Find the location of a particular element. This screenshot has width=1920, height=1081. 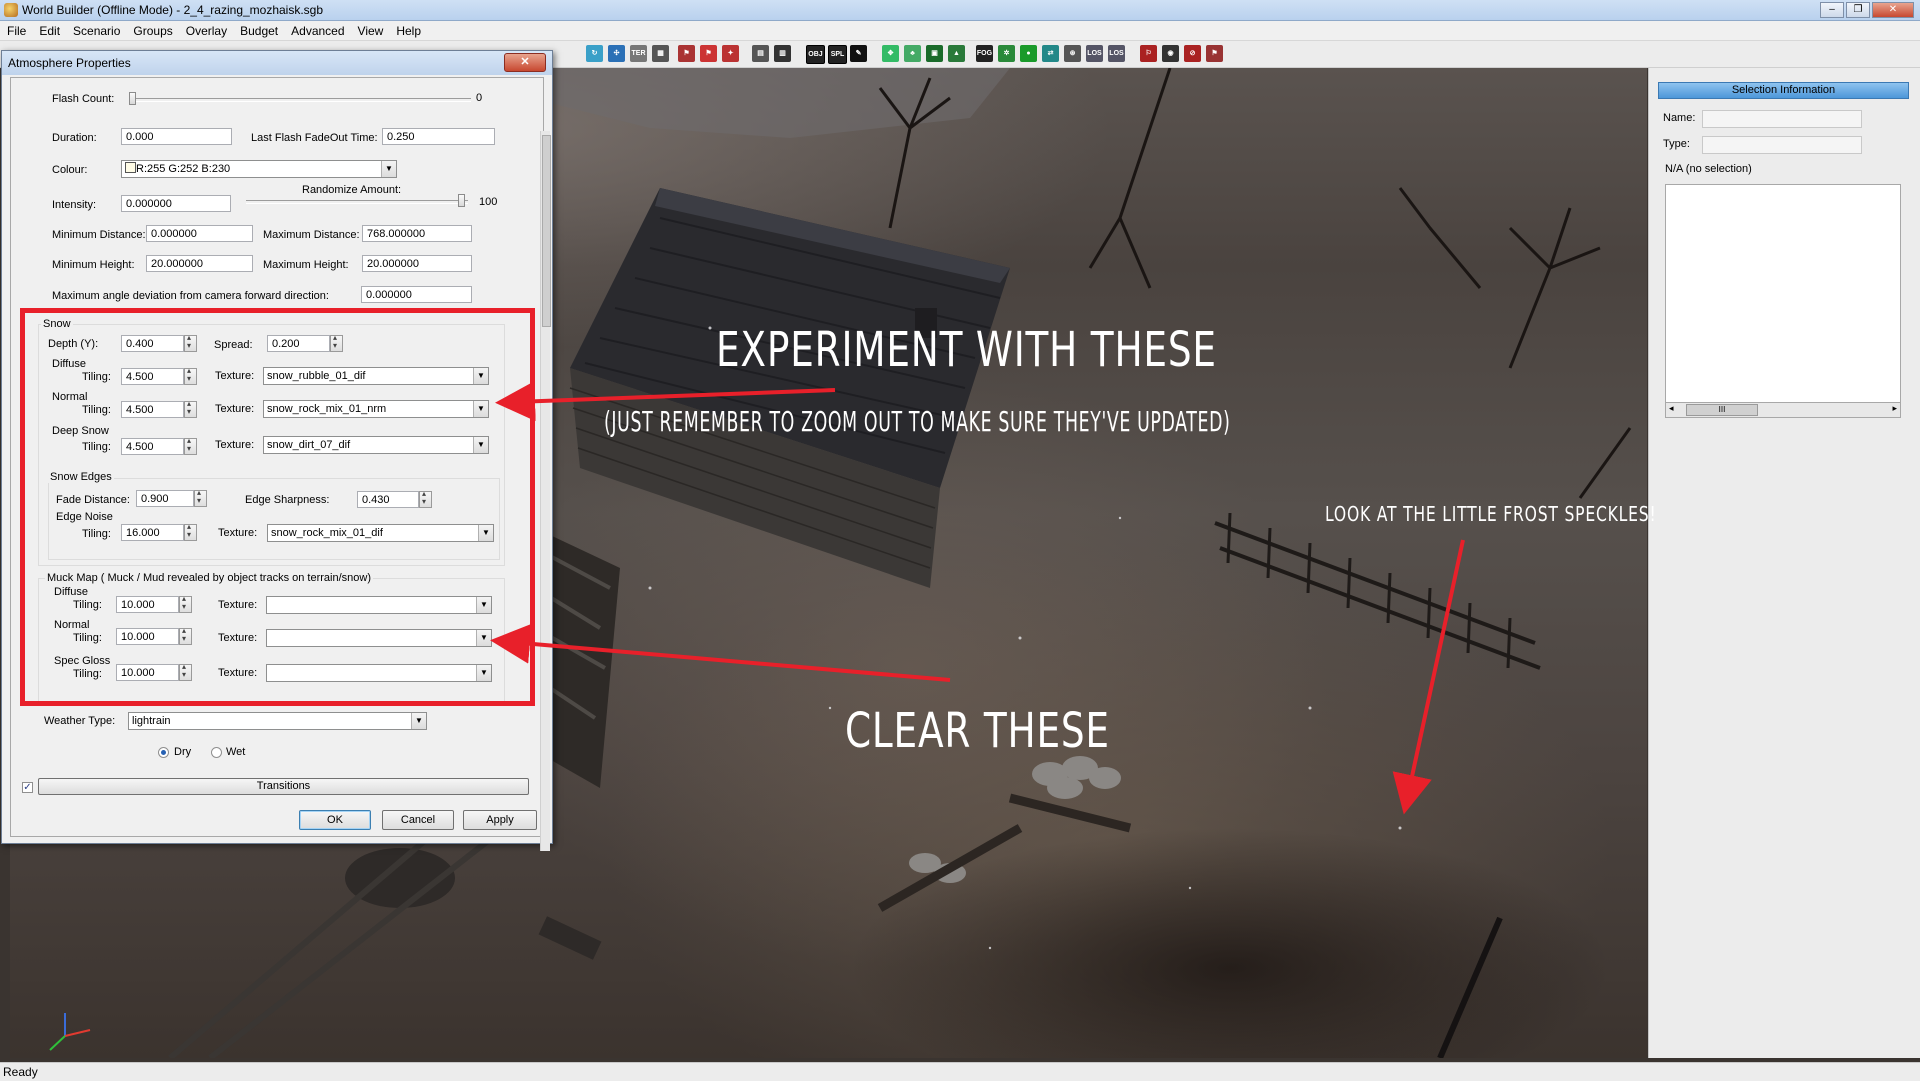

objects-toggle-icon: OBJ is located at coordinates (815, 54).